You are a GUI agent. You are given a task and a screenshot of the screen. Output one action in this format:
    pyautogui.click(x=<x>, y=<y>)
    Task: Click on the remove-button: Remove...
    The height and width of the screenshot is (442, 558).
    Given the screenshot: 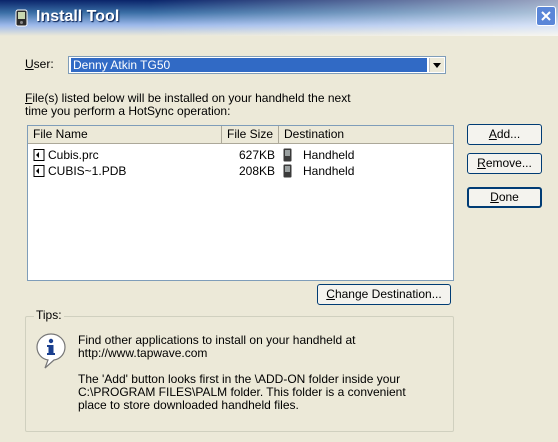 What is the action you would take?
    pyautogui.click(x=504, y=163)
    